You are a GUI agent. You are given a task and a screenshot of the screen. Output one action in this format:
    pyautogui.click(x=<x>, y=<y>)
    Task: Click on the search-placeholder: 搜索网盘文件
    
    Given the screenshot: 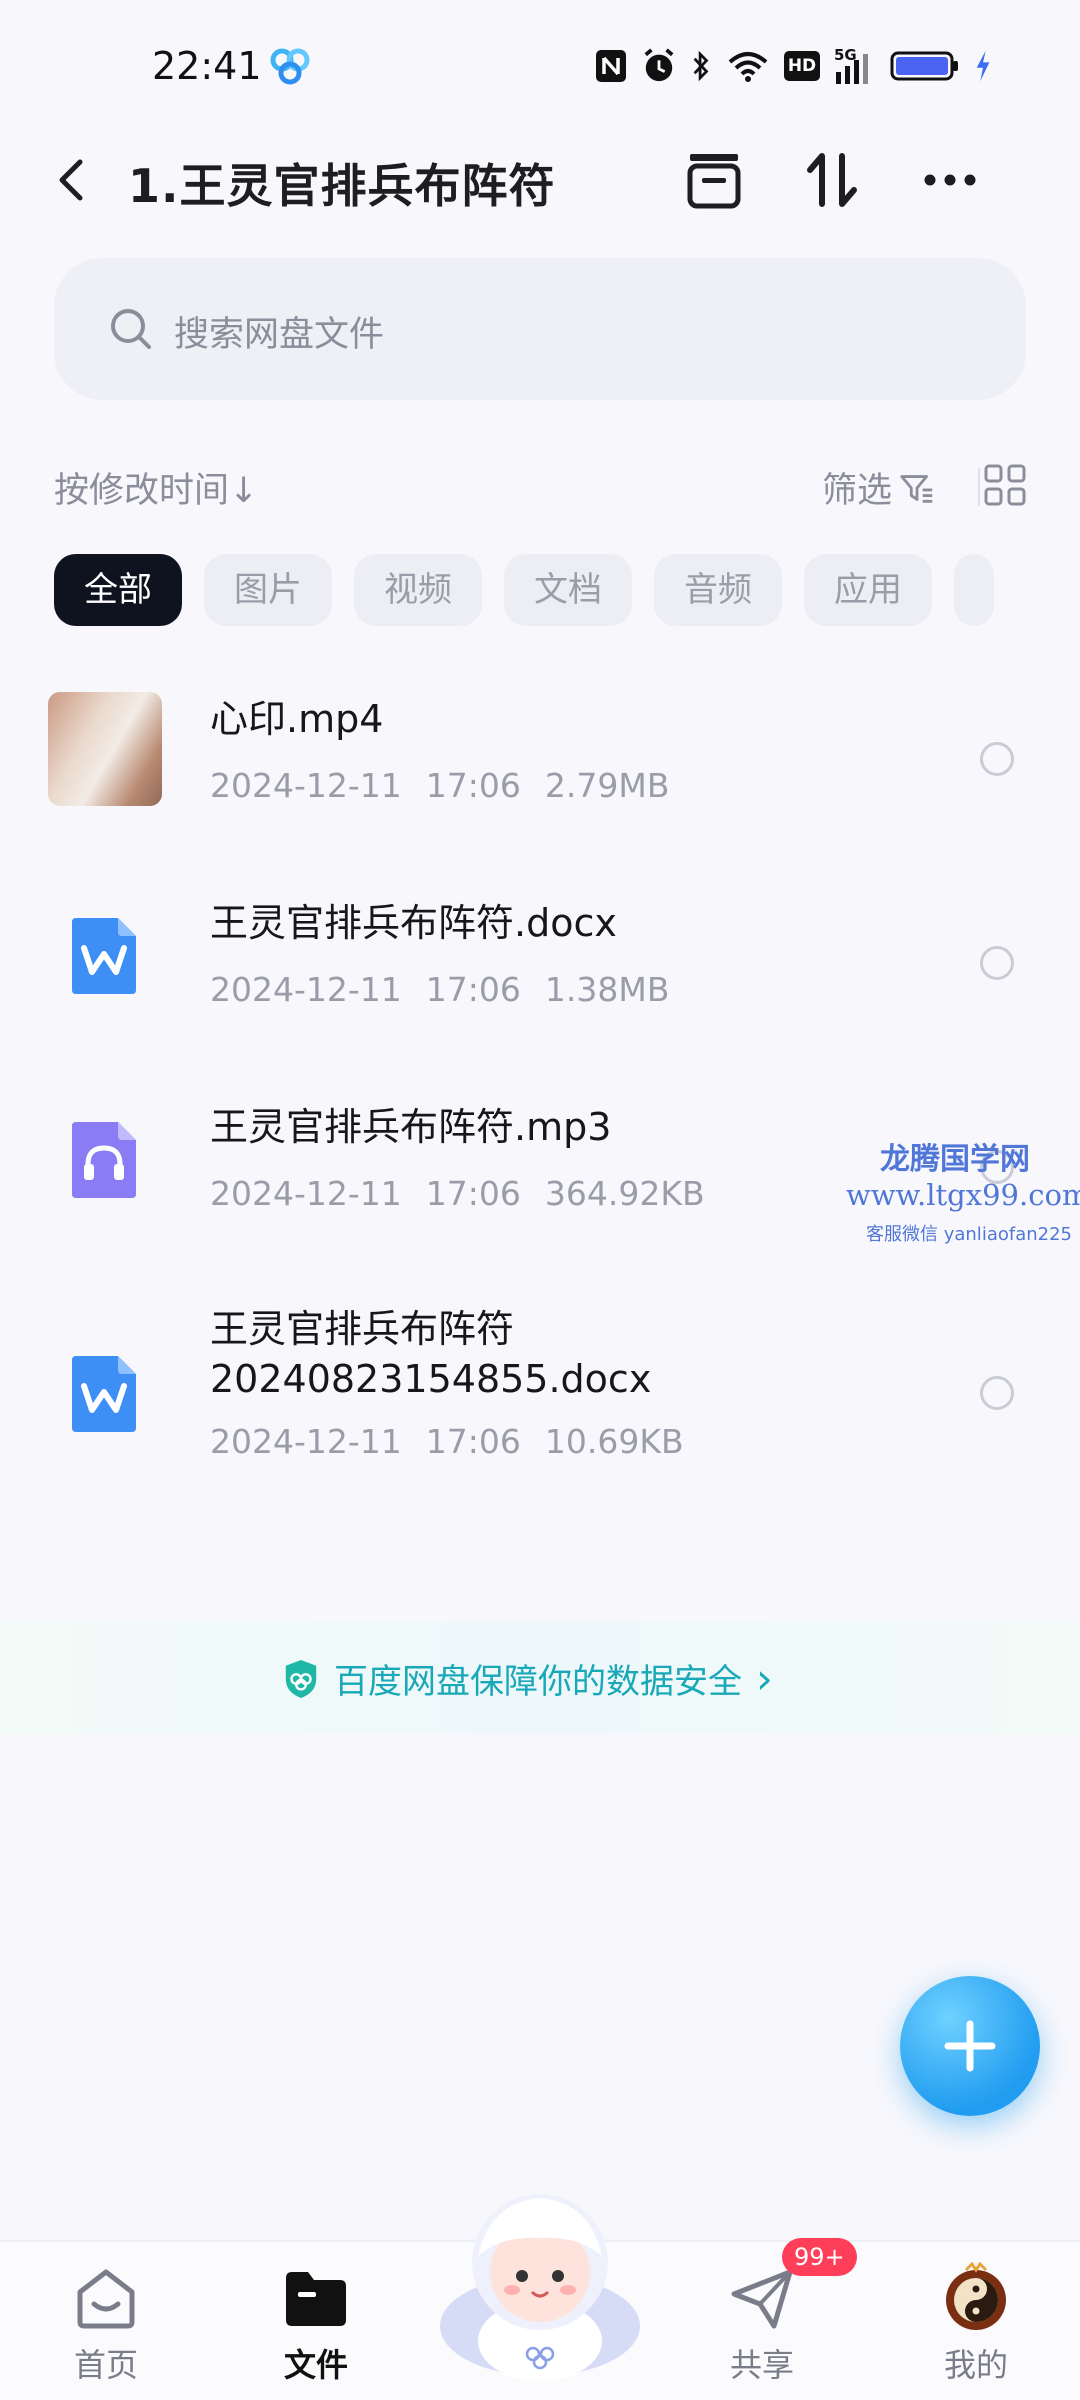 What is the action you would take?
    pyautogui.click(x=279, y=331)
    